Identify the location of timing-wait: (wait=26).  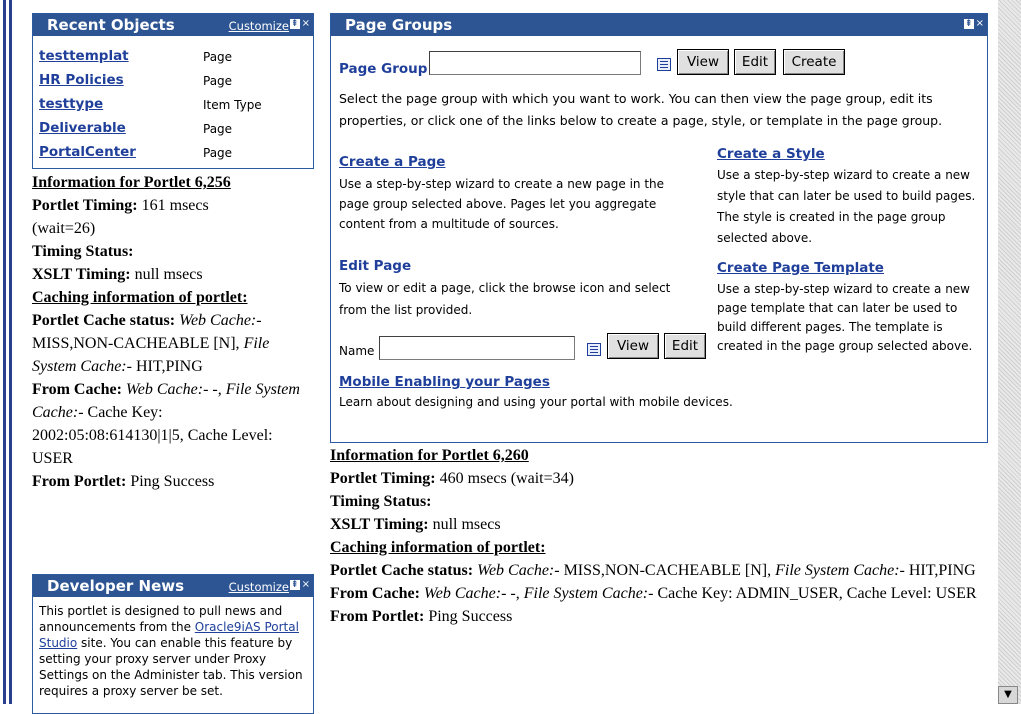
(64, 228).